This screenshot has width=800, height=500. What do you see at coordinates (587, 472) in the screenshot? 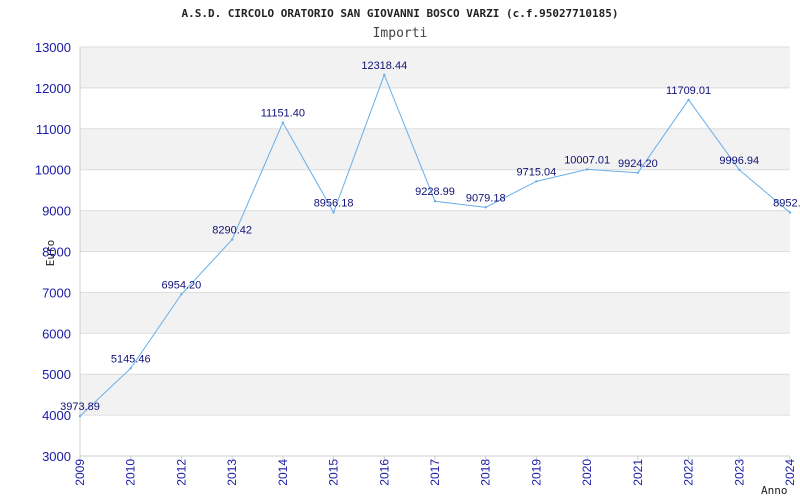
I see `x-tick-label: 2020` at bounding box center [587, 472].